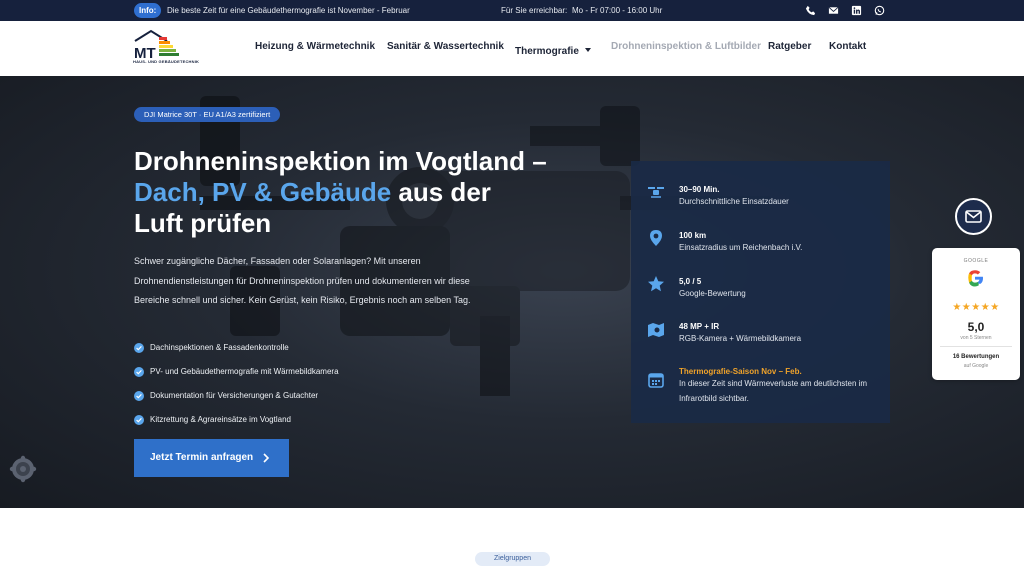  What do you see at coordinates (740, 338) in the screenshot?
I see `stat-desc: RGB-Kamera + Wärmebildkamera` at bounding box center [740, 338].